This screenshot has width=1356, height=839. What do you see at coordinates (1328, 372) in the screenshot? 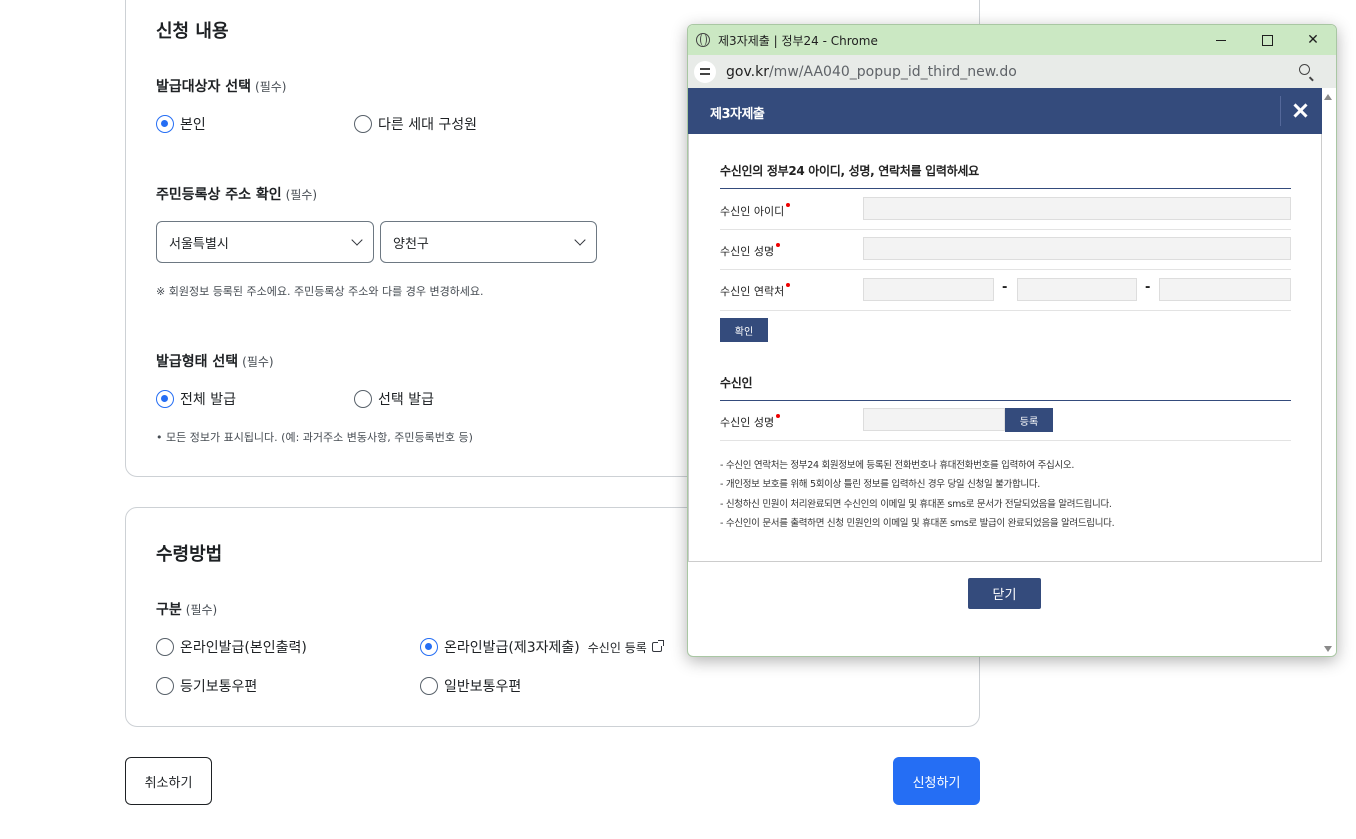
I see `scrollbar` at bounding box center [1328, 372].